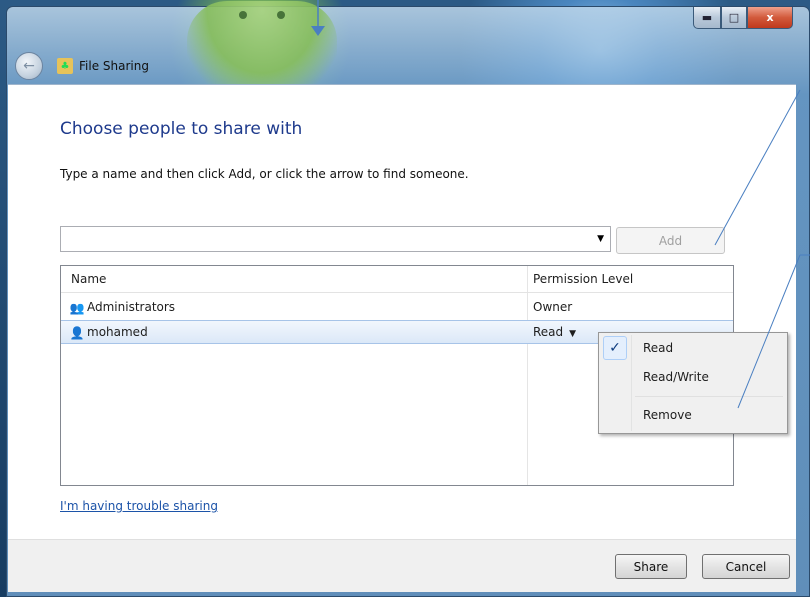 The height and width of the screenshot is (597, 810). I want to click on row-name: mohamed, so click(117, 332).